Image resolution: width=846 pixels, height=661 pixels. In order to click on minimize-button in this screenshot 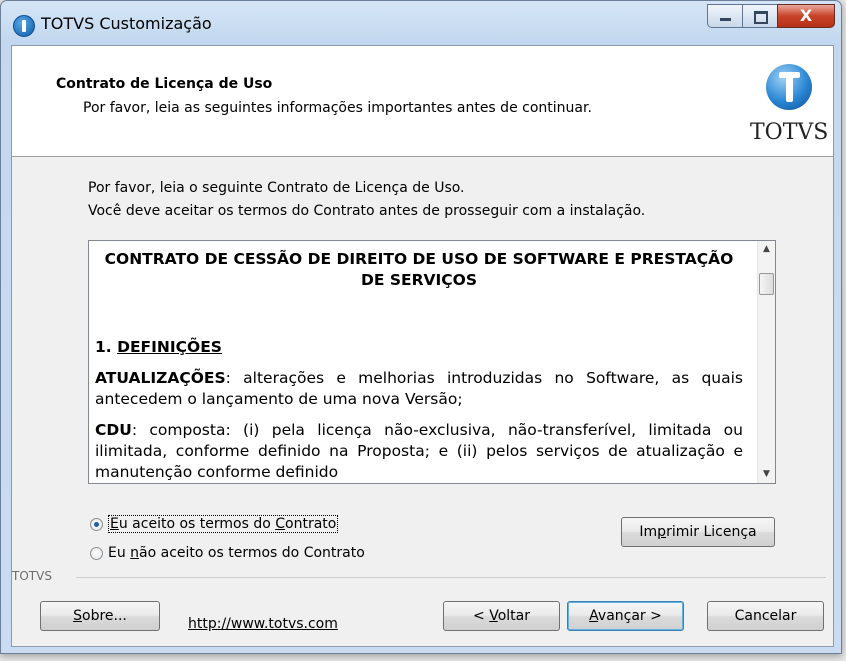, I will do `click(725, 16)`.